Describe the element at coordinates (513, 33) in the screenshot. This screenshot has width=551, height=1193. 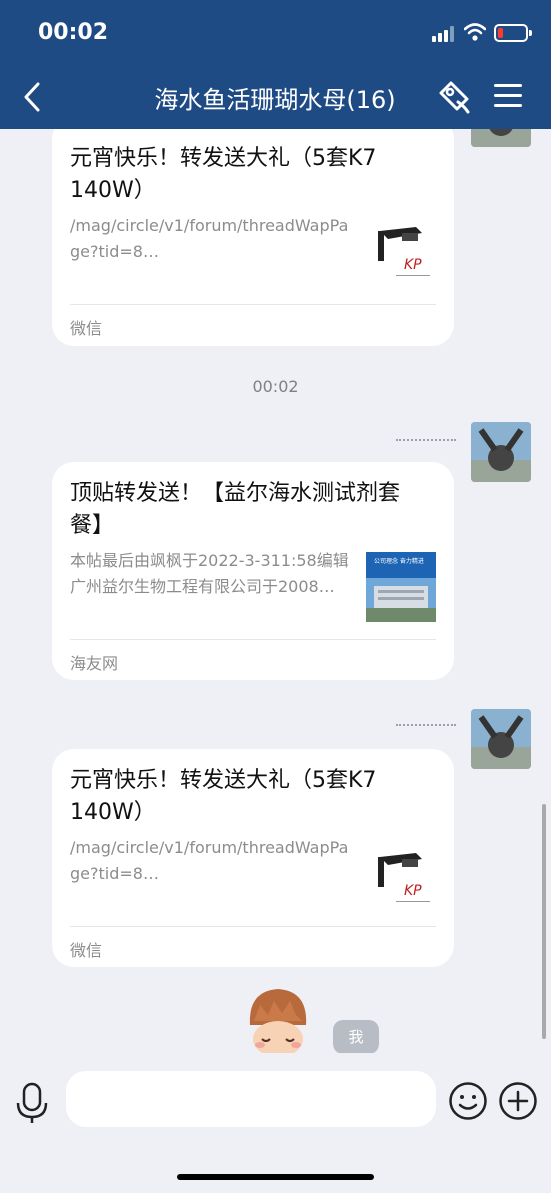
I see `battery-icon` at that location.